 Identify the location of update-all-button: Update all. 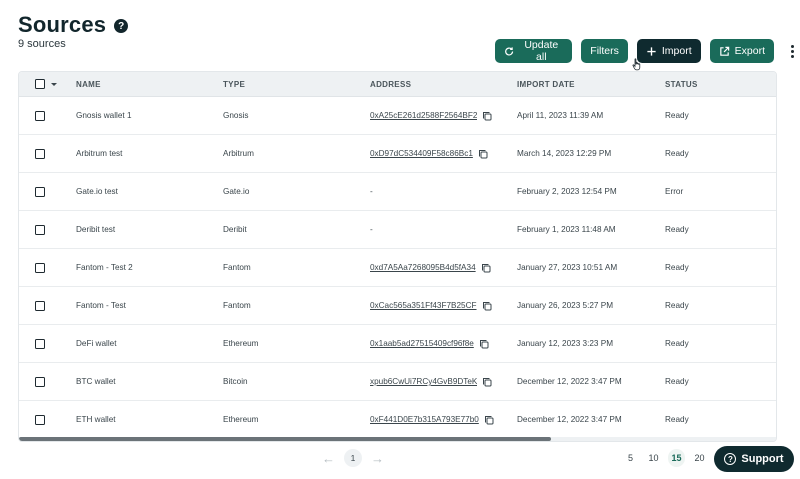
(534, 51).